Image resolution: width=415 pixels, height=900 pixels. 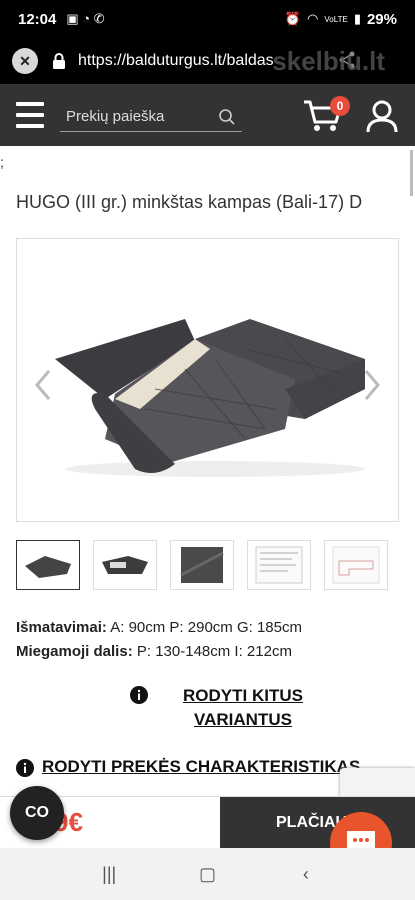 I want to click on android-nav-bar: ||| ▢ ‹, so click(x=207, y=874).